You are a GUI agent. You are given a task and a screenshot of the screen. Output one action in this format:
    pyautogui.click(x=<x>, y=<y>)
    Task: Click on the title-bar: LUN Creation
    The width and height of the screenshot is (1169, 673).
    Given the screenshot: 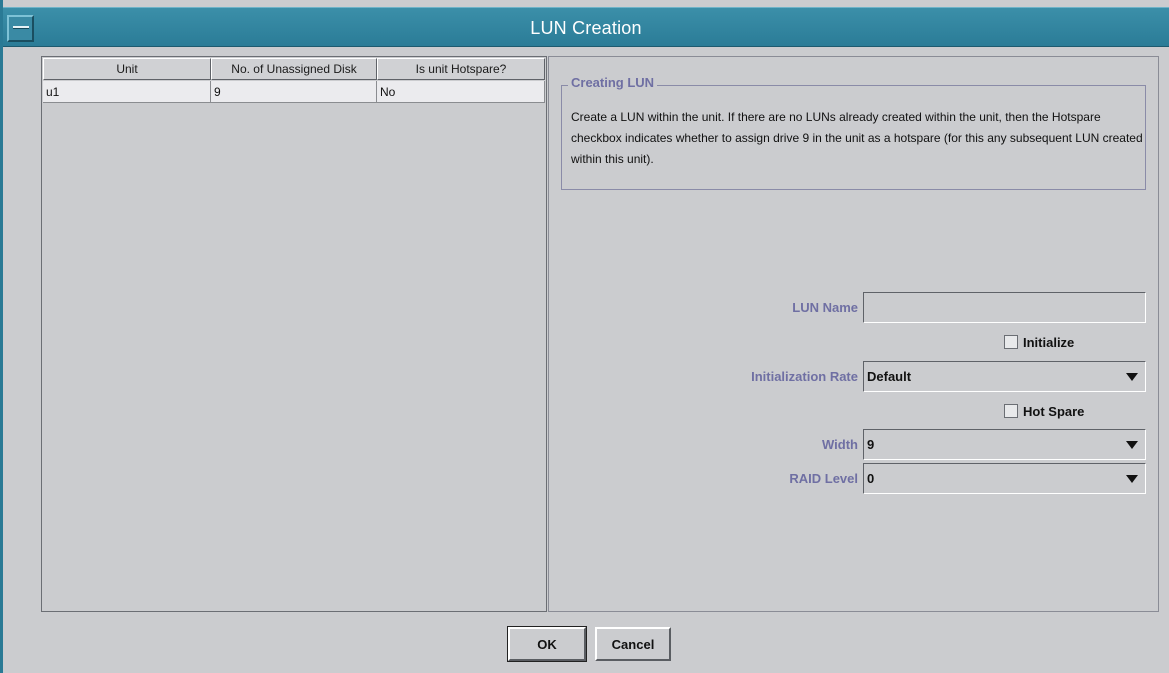 What is the action you would take?
    pyautogui.click(x=586, y=27)
    